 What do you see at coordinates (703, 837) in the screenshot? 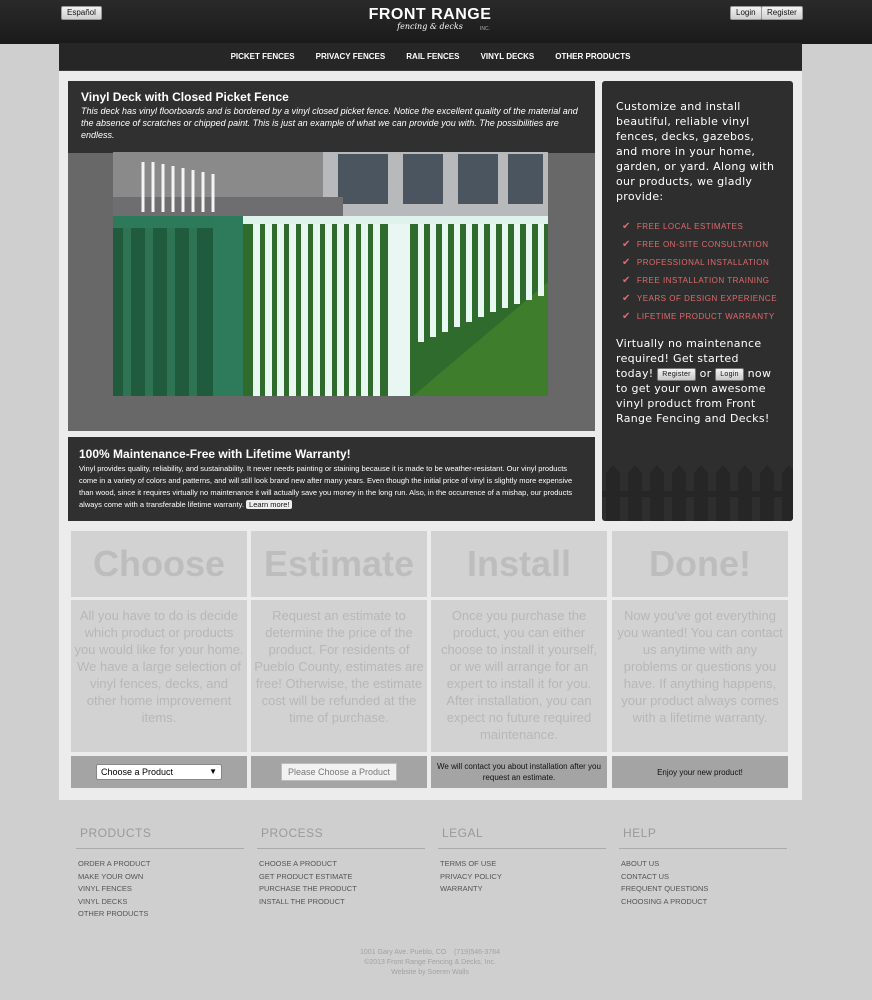
I see `footer-col-title: HELP` at bounding box center [703, 837].